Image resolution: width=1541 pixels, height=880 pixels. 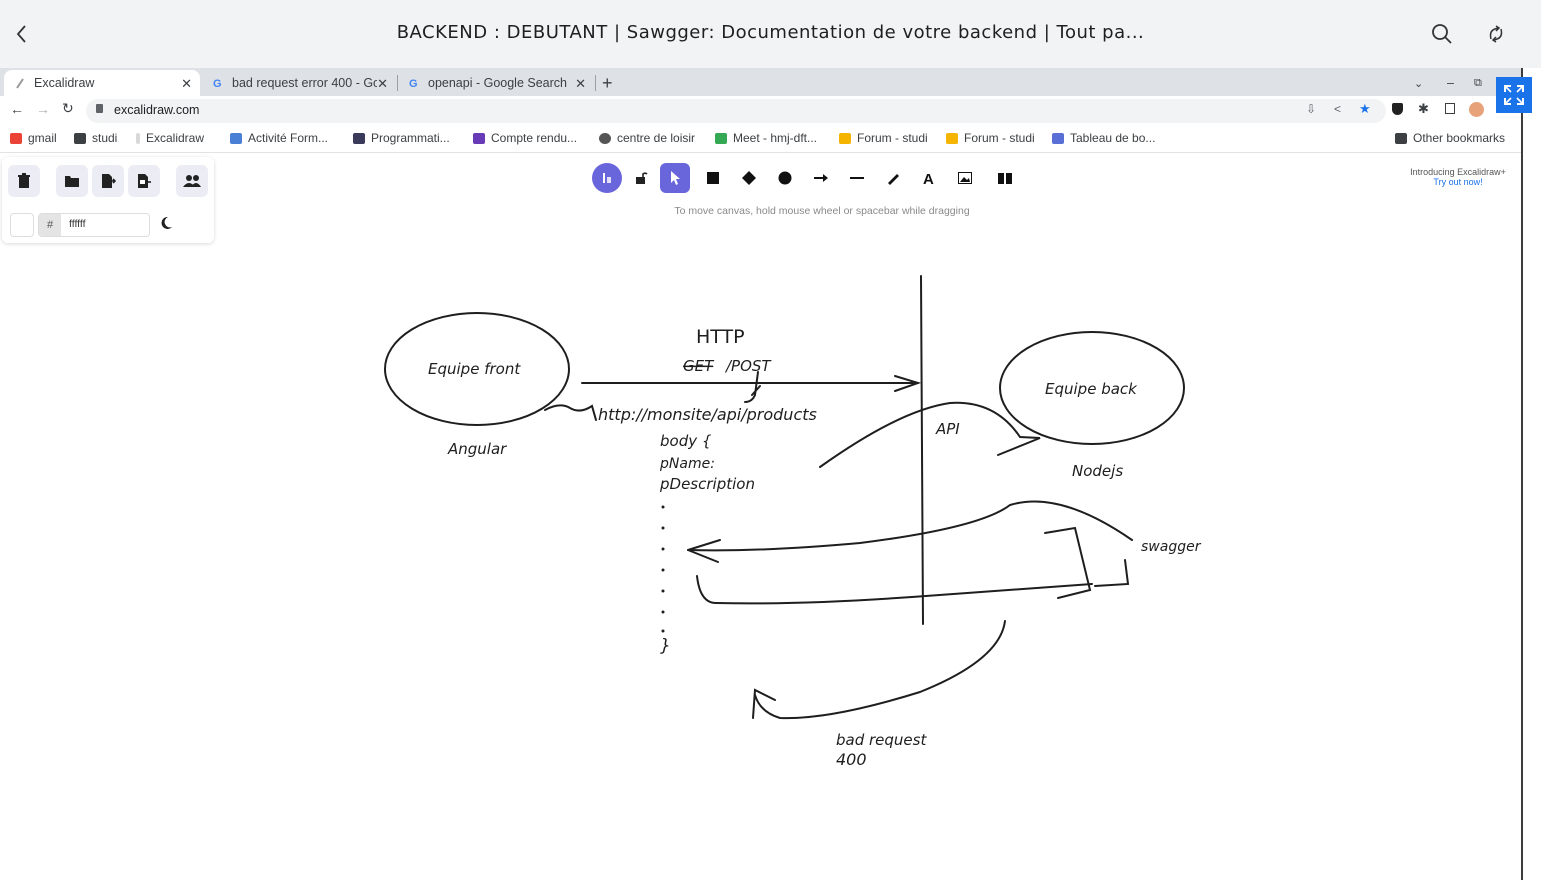 What do you see at coordinates (607, 178) in the screenshot?
I see `library-badge-icon` at bounding box center [607, 178].